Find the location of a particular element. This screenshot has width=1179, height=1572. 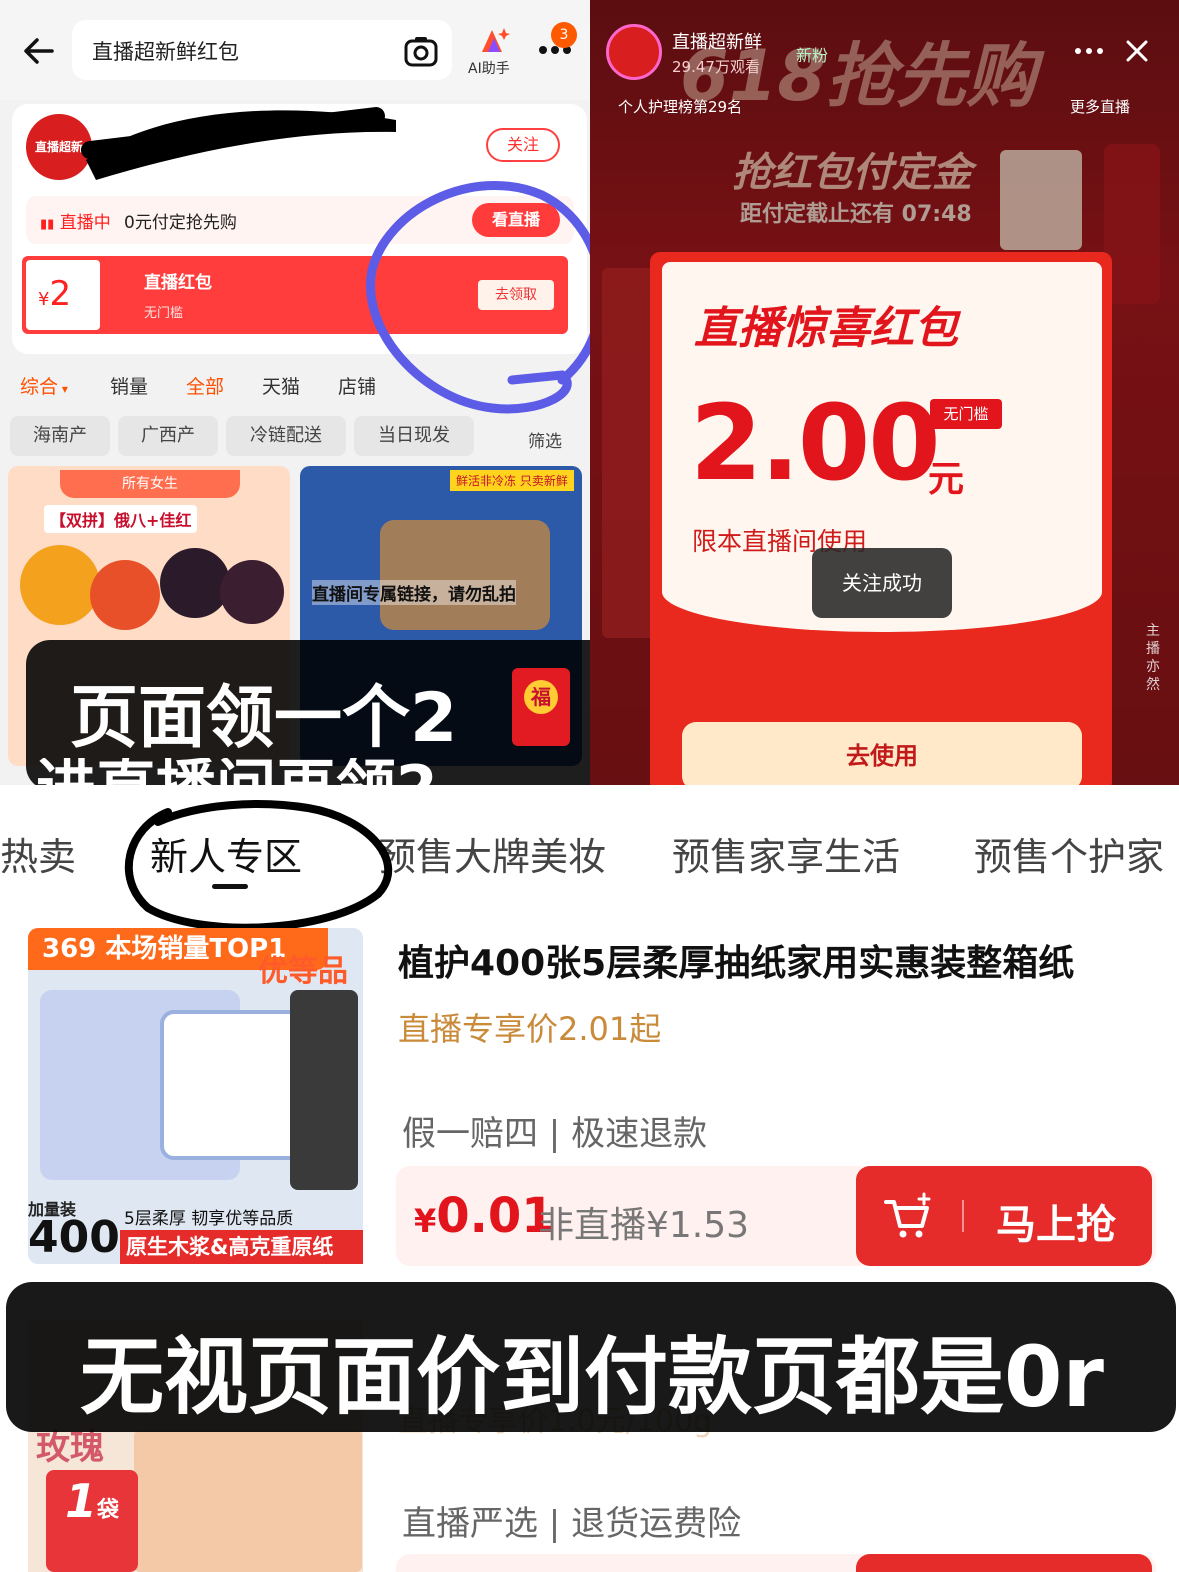

bag-count-badge: 1袋 is located at coordinates (92, 1521).